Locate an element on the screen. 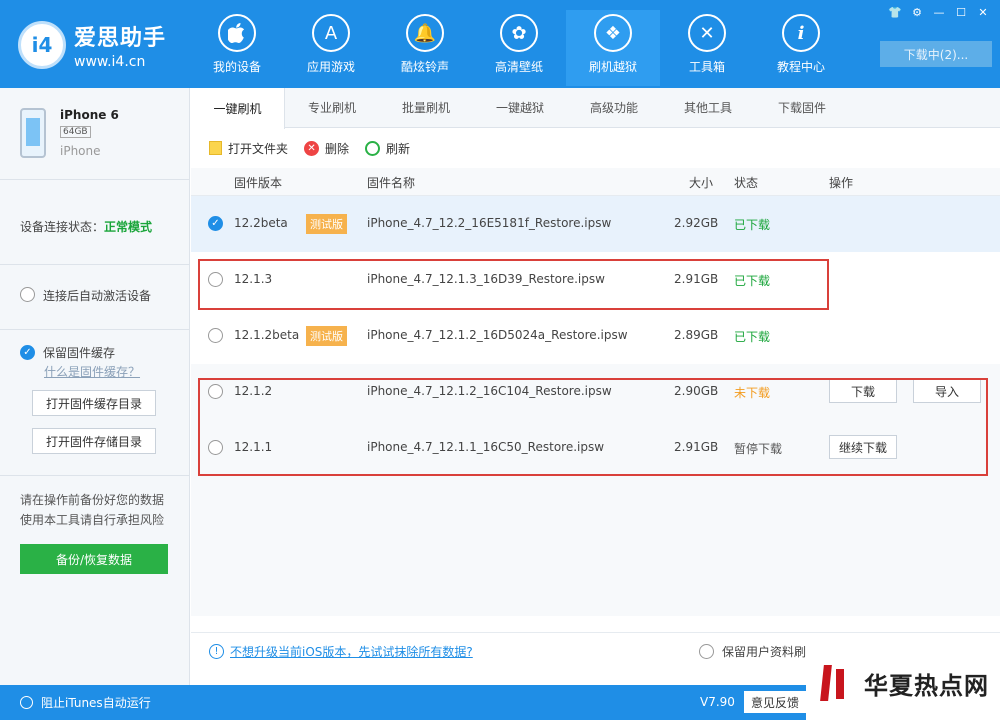 The image size is (1000, 720). backup-restore-button: 备份/恢复数据 is located at coordinates (94, 559).